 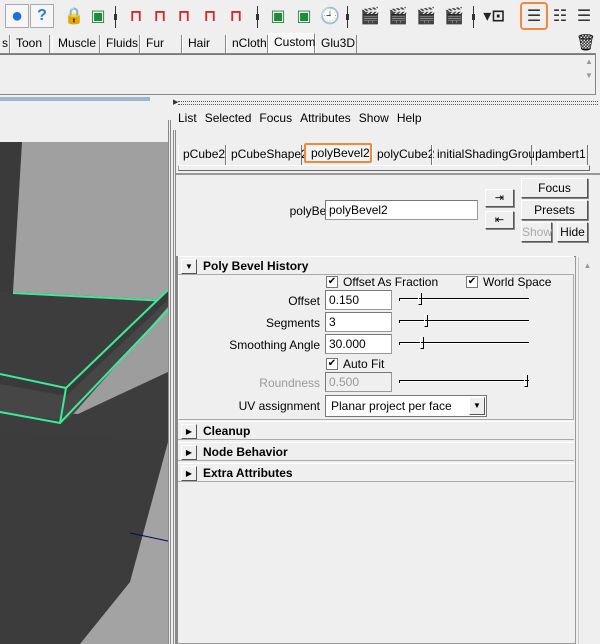 What do you see at coordinates (228, 120) in the screenshot?
I see `menu-selected: Selected` at bounding box center [228, 120].